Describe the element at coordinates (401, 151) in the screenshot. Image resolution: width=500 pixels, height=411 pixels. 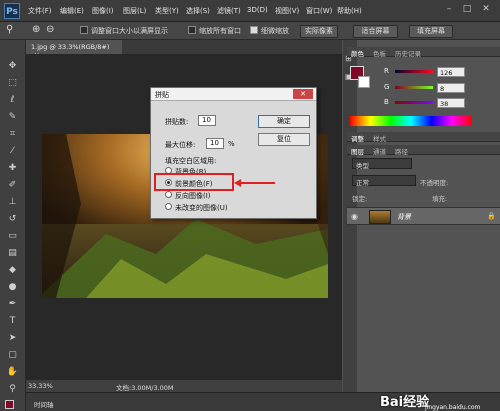
I see `tab-paths: 路径` at that location.